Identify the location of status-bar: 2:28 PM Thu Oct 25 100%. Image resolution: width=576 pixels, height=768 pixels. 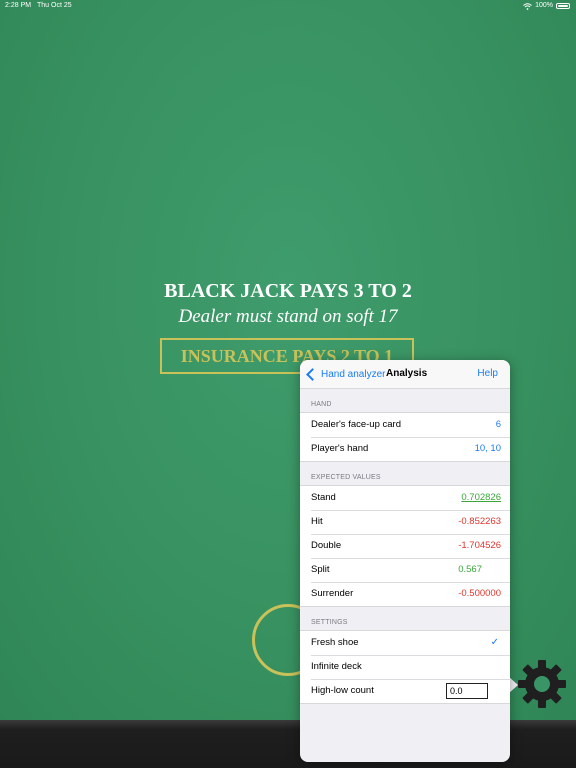
(288, 6).